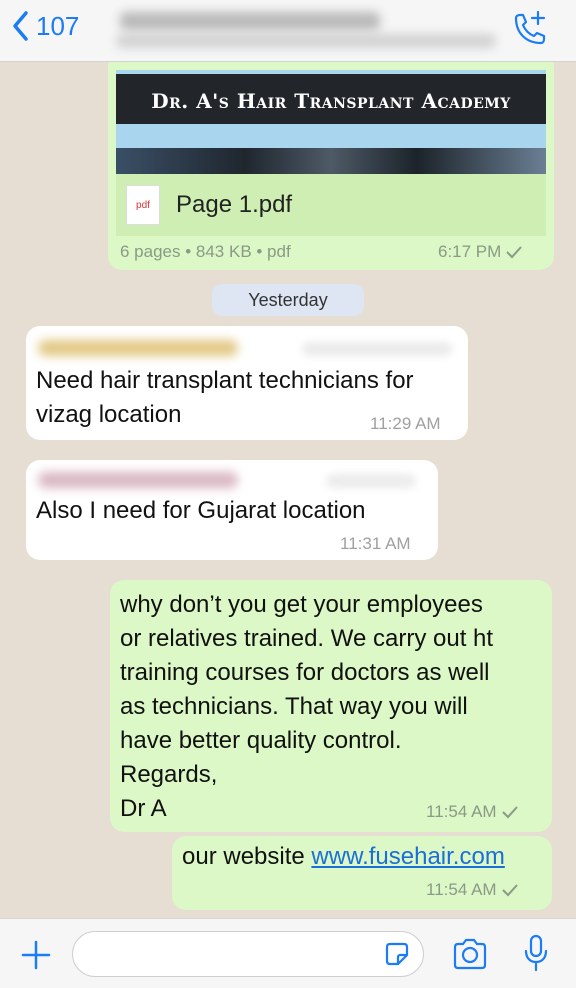 Image resolution: width=576 pixels, height=988 pixels. What do you see at coordinates (288, 300) in the screenshot?
I see `date-separator: Yesterday` at bounding box center [288, 300].